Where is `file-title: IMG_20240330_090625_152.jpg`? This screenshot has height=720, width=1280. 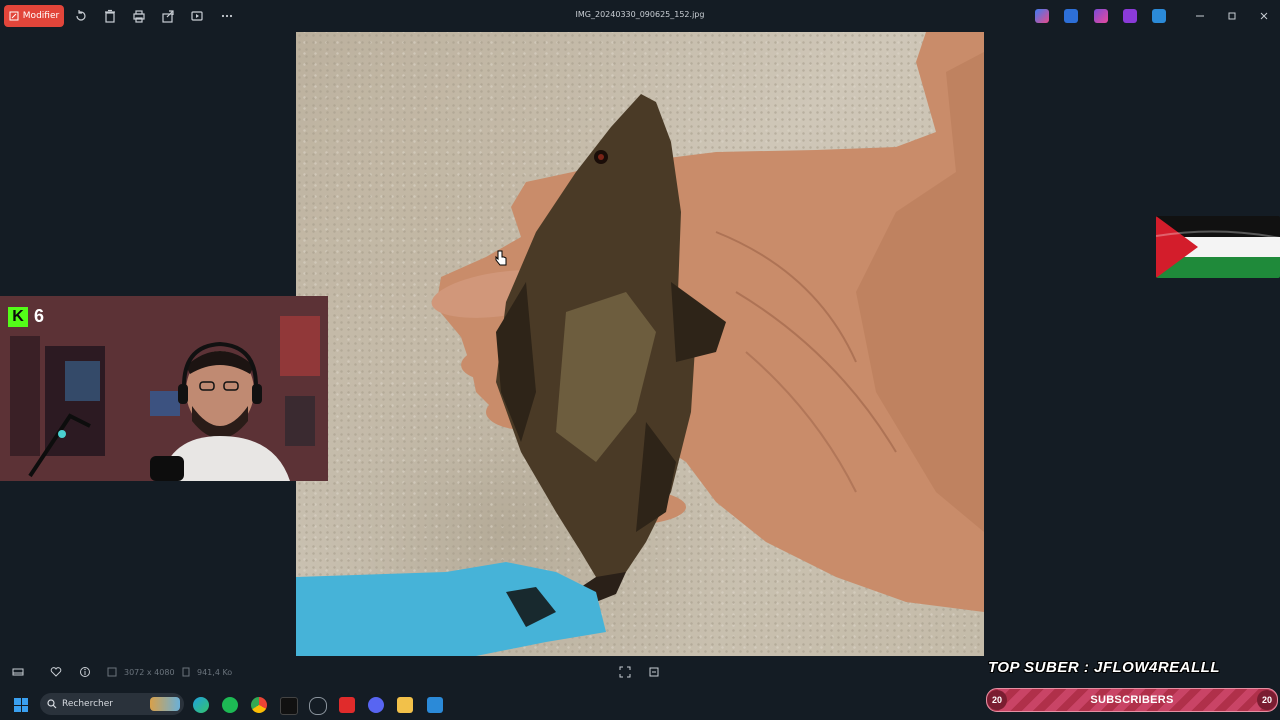
file-title: IMG_20240330_090625_152.jpg is located at coordinates (640, 14).